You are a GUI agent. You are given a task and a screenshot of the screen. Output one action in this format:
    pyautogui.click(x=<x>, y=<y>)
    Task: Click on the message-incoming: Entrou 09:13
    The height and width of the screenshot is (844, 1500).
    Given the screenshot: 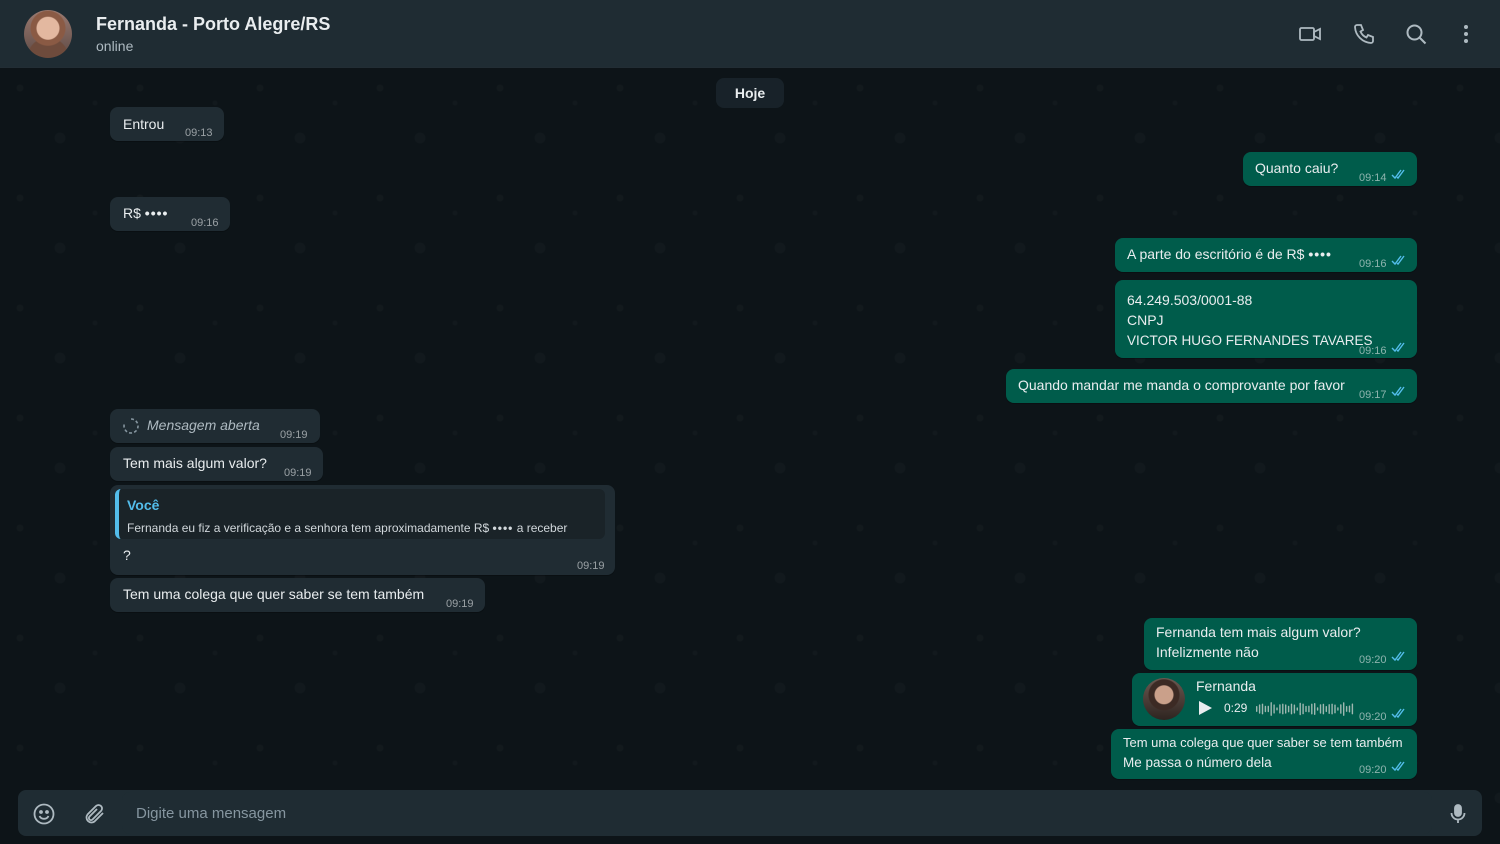 What is the action you would take?
    pyautogui.click(x=167, y=124)
    